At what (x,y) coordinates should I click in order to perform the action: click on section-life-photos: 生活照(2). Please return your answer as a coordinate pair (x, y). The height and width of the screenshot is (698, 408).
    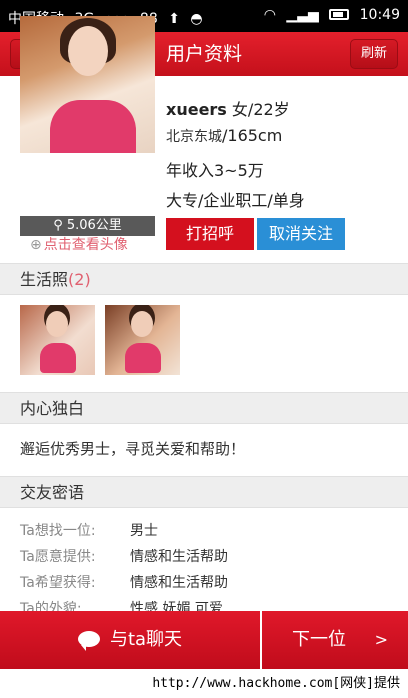
    Looking at the image, I should click on (204, 279).